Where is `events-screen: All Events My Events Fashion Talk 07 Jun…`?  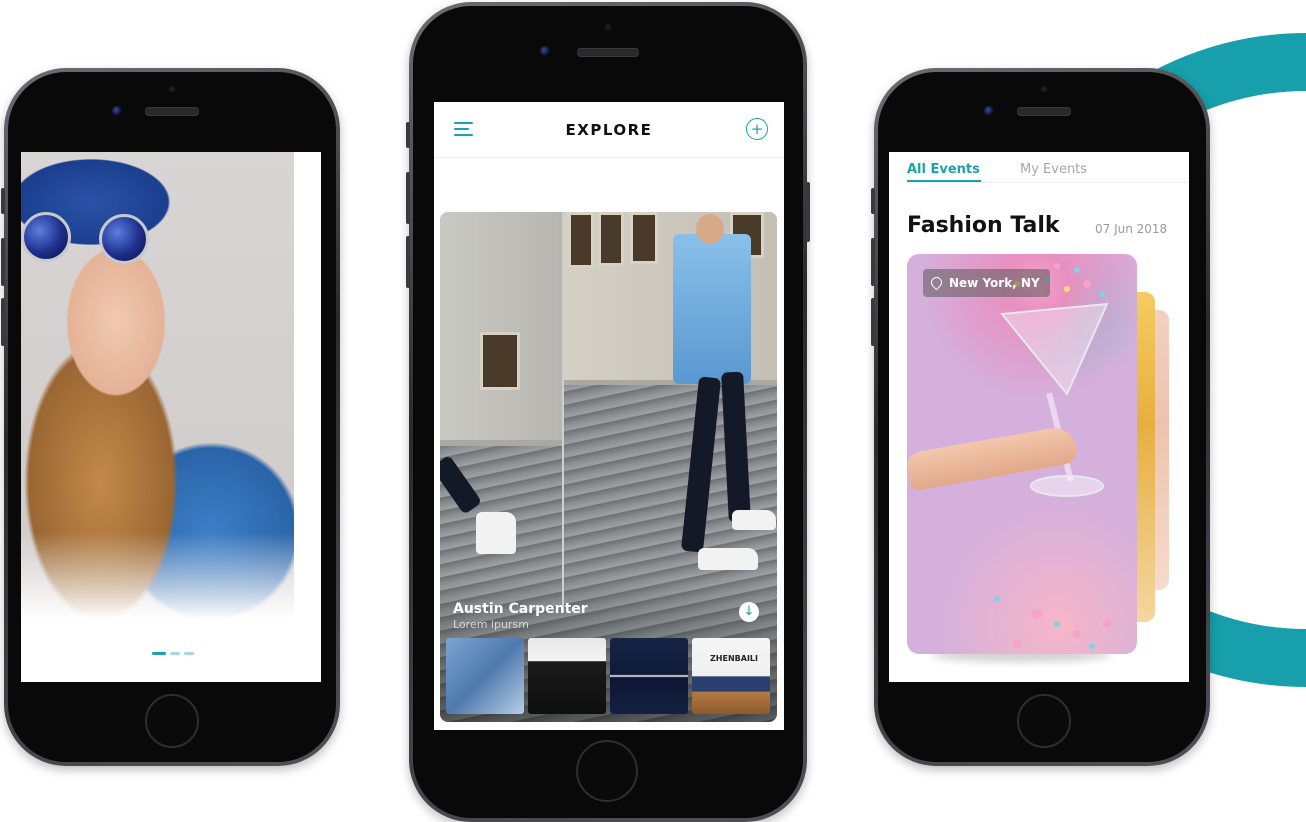
events-screen: All Events My Events Fashion Talk 07 Jun… is located at coordinates (1039, 417).